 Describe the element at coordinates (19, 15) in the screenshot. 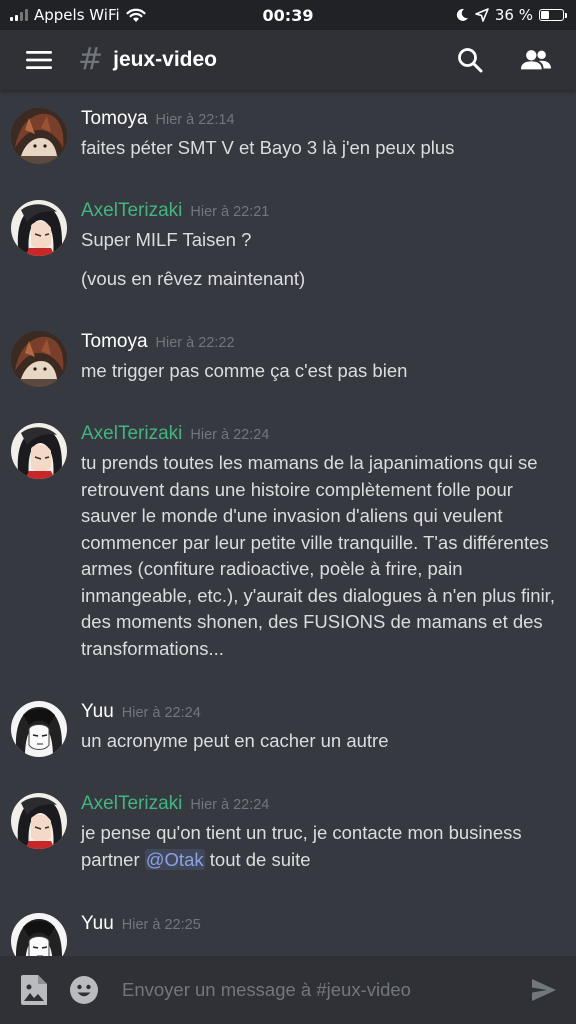

I see `cell-signal-icon` at that location.